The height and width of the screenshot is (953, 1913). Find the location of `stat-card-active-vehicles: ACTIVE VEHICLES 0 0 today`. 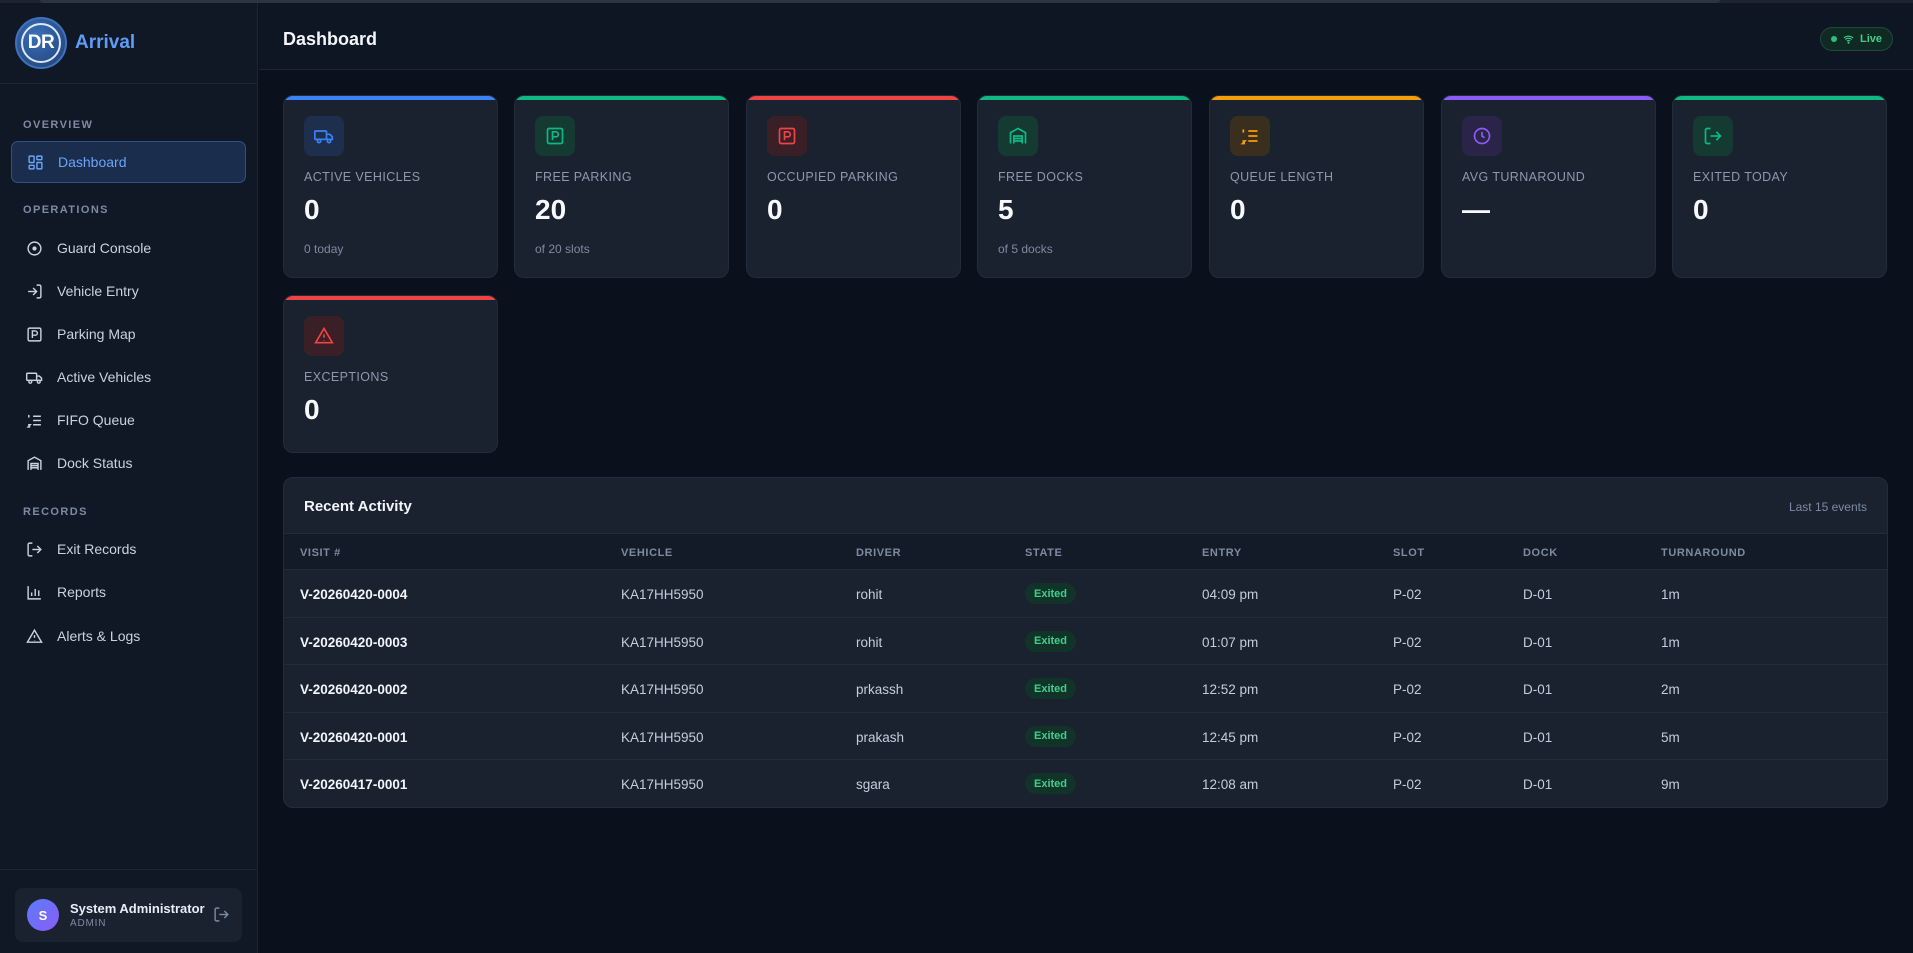

stat-card-active-vehicles: ACTIVE VEHICLES 0 0 today is located at coordinates (390, 186).